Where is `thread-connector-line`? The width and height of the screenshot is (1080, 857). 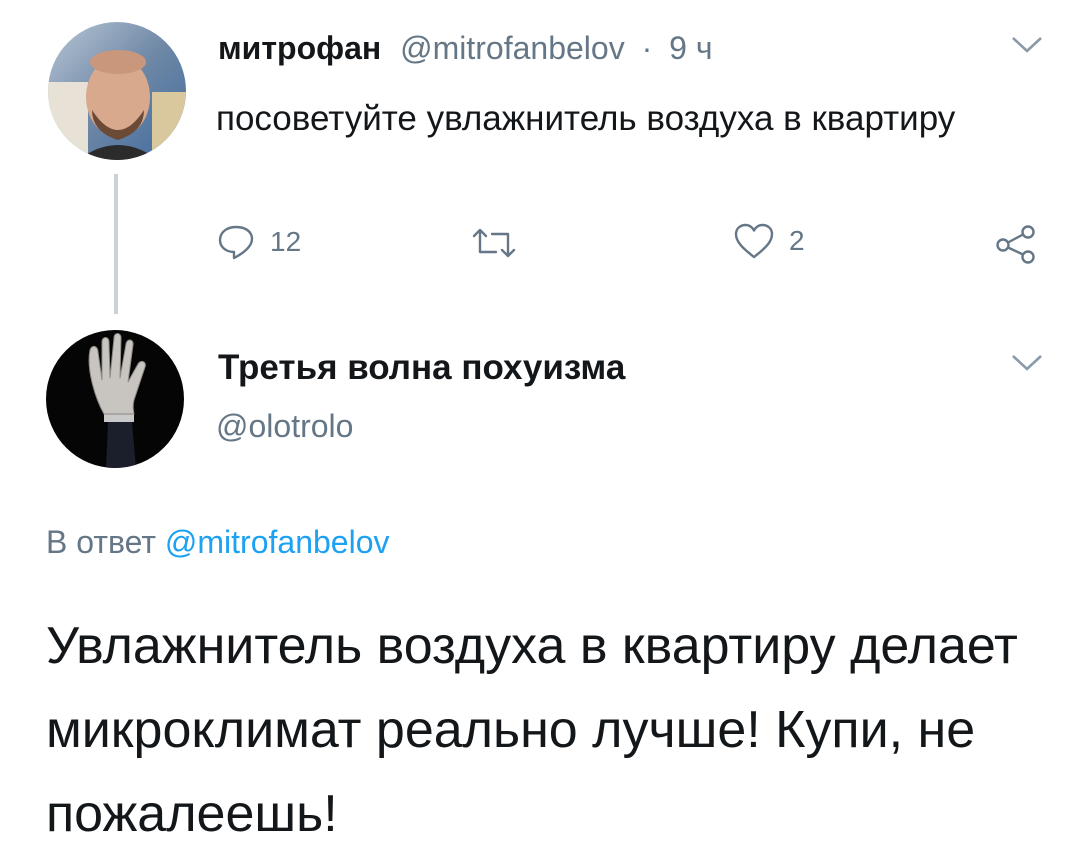 thread-connector-line is located at coordinates (116, 244).